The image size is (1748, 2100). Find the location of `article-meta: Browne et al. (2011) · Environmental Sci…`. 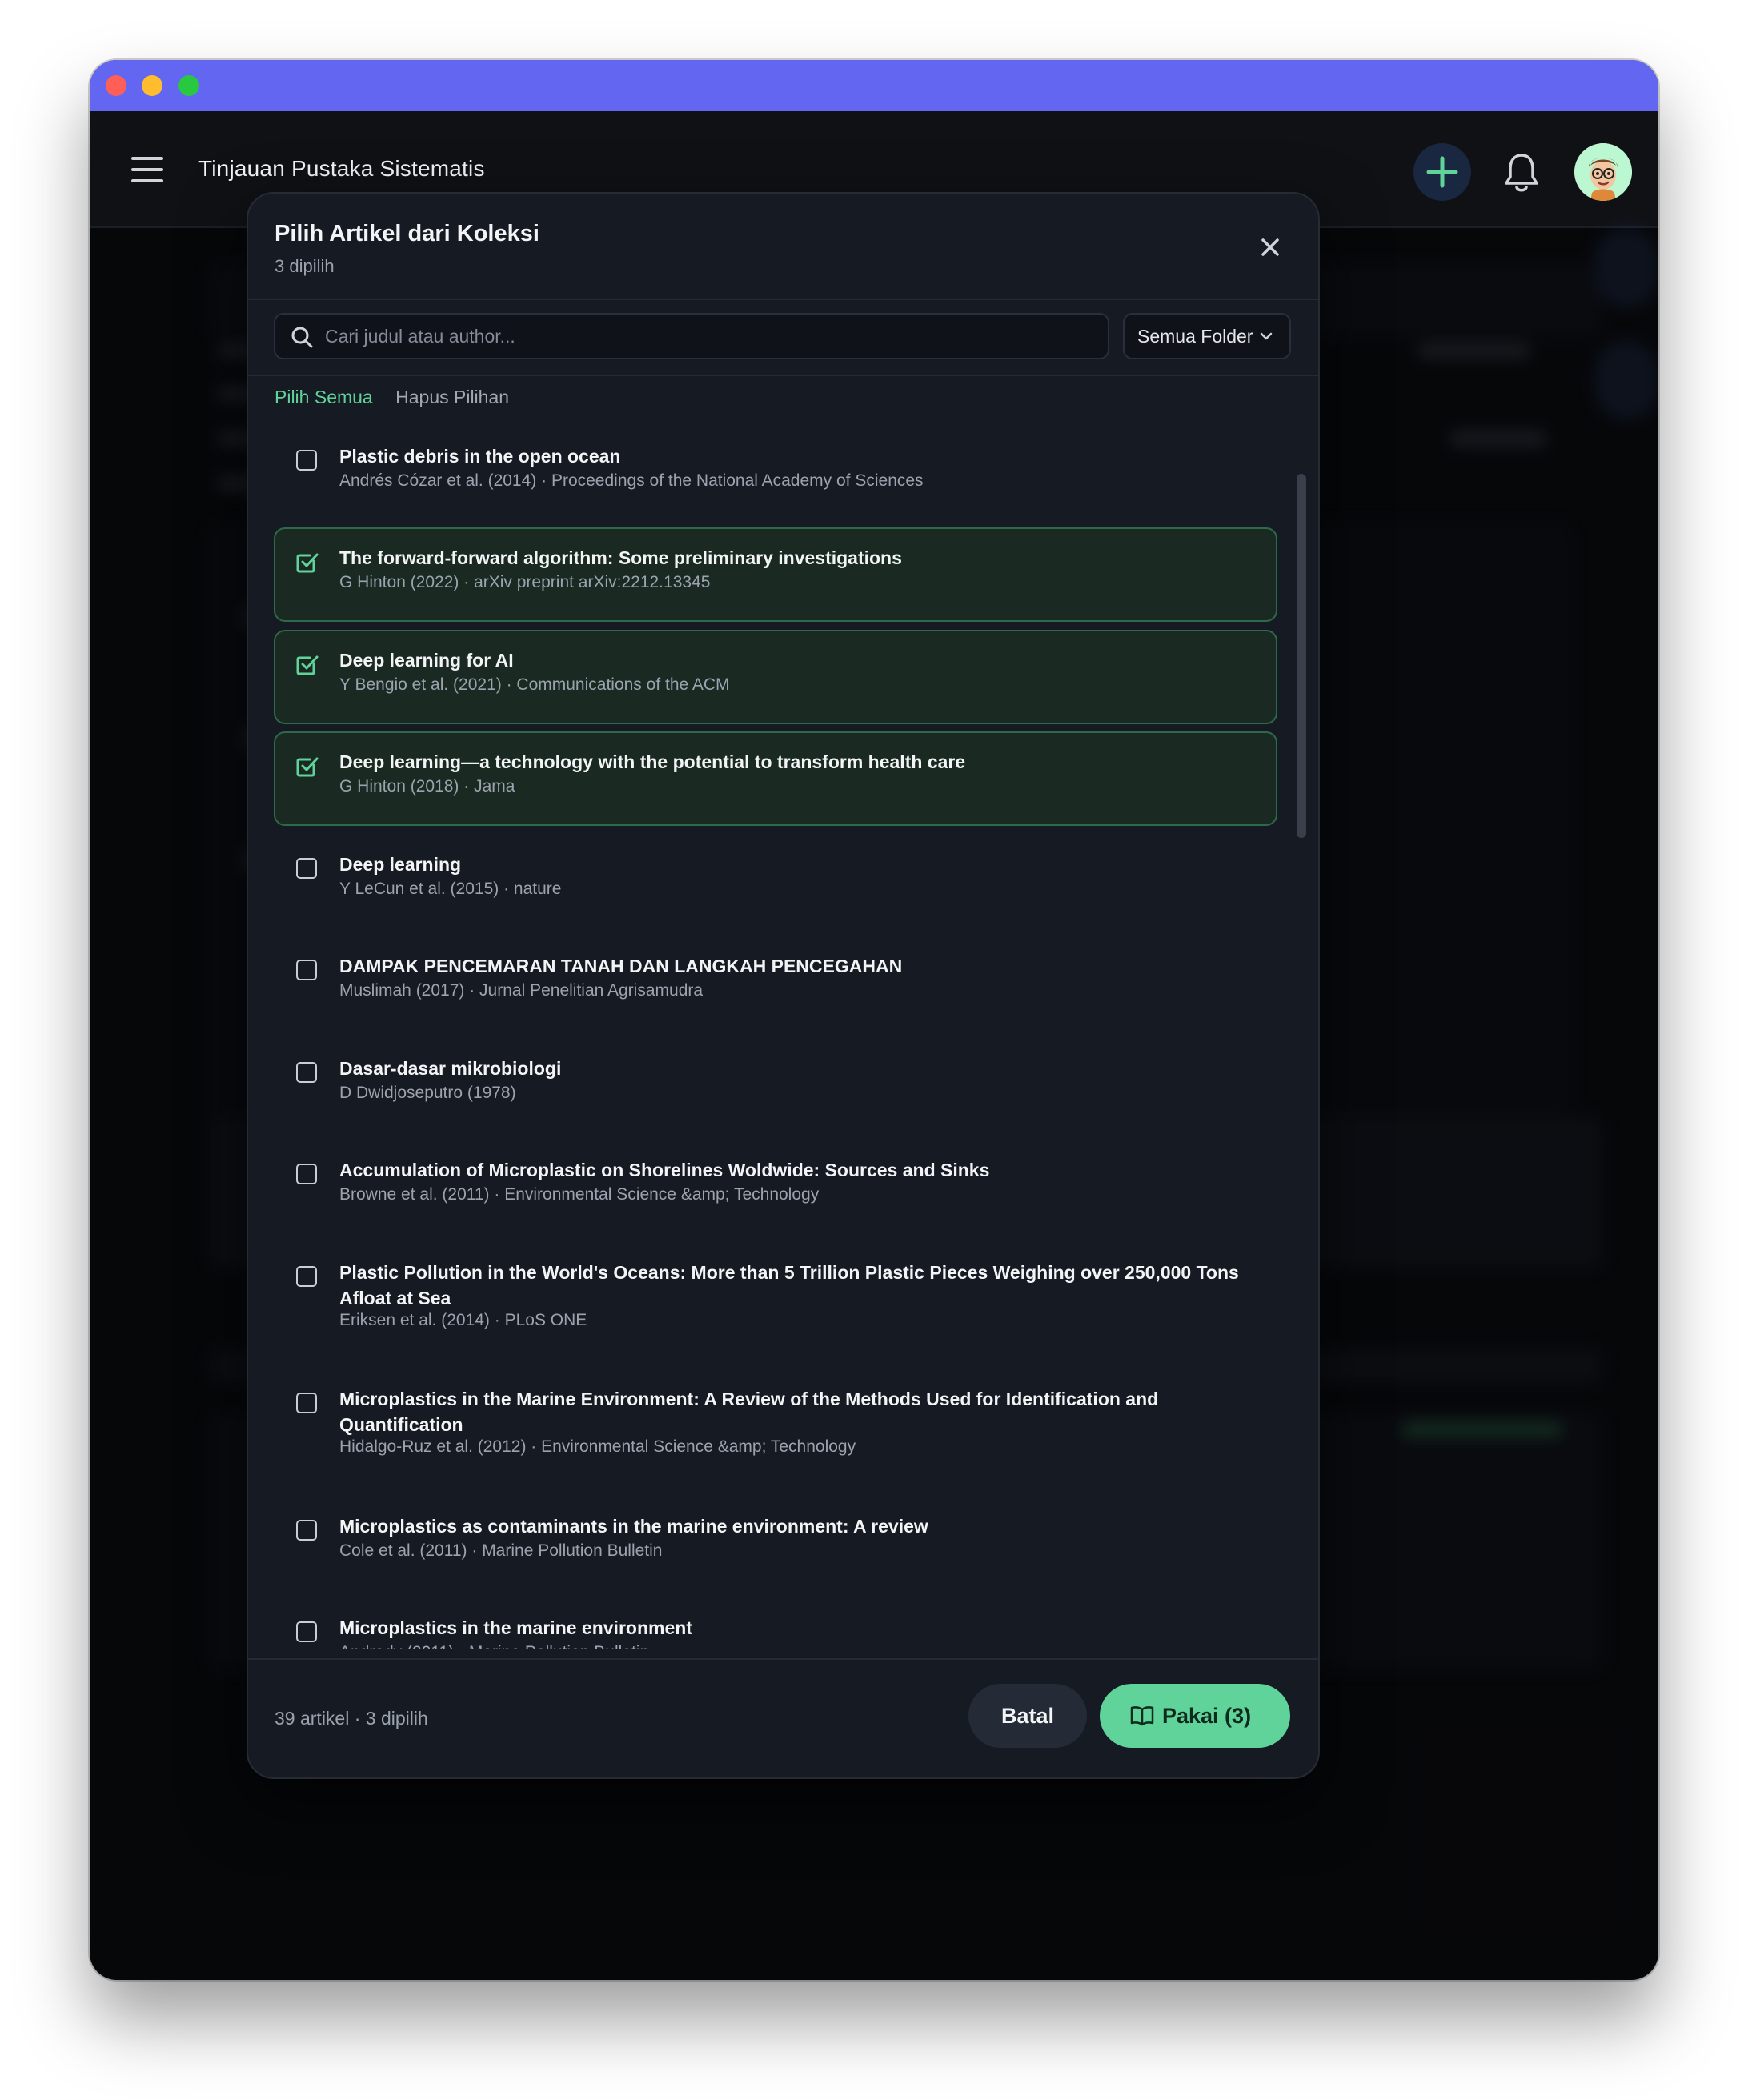

article-meta: Browne et al. (2011) · Environmental Sci… is located at coordinates (579, 1194).